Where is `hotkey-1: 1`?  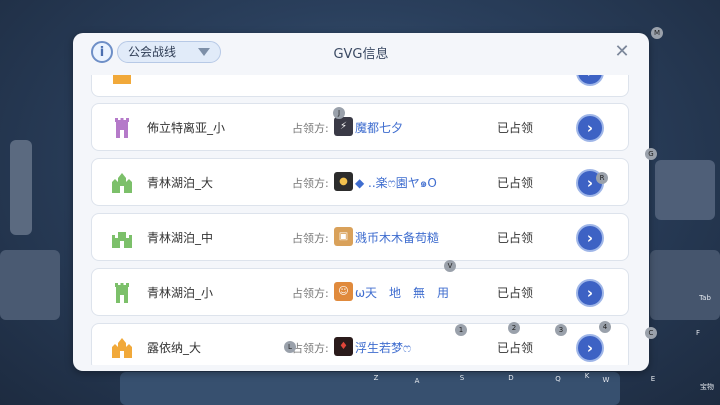
hotkey-1: 1 is located at coordinates (461, 330).